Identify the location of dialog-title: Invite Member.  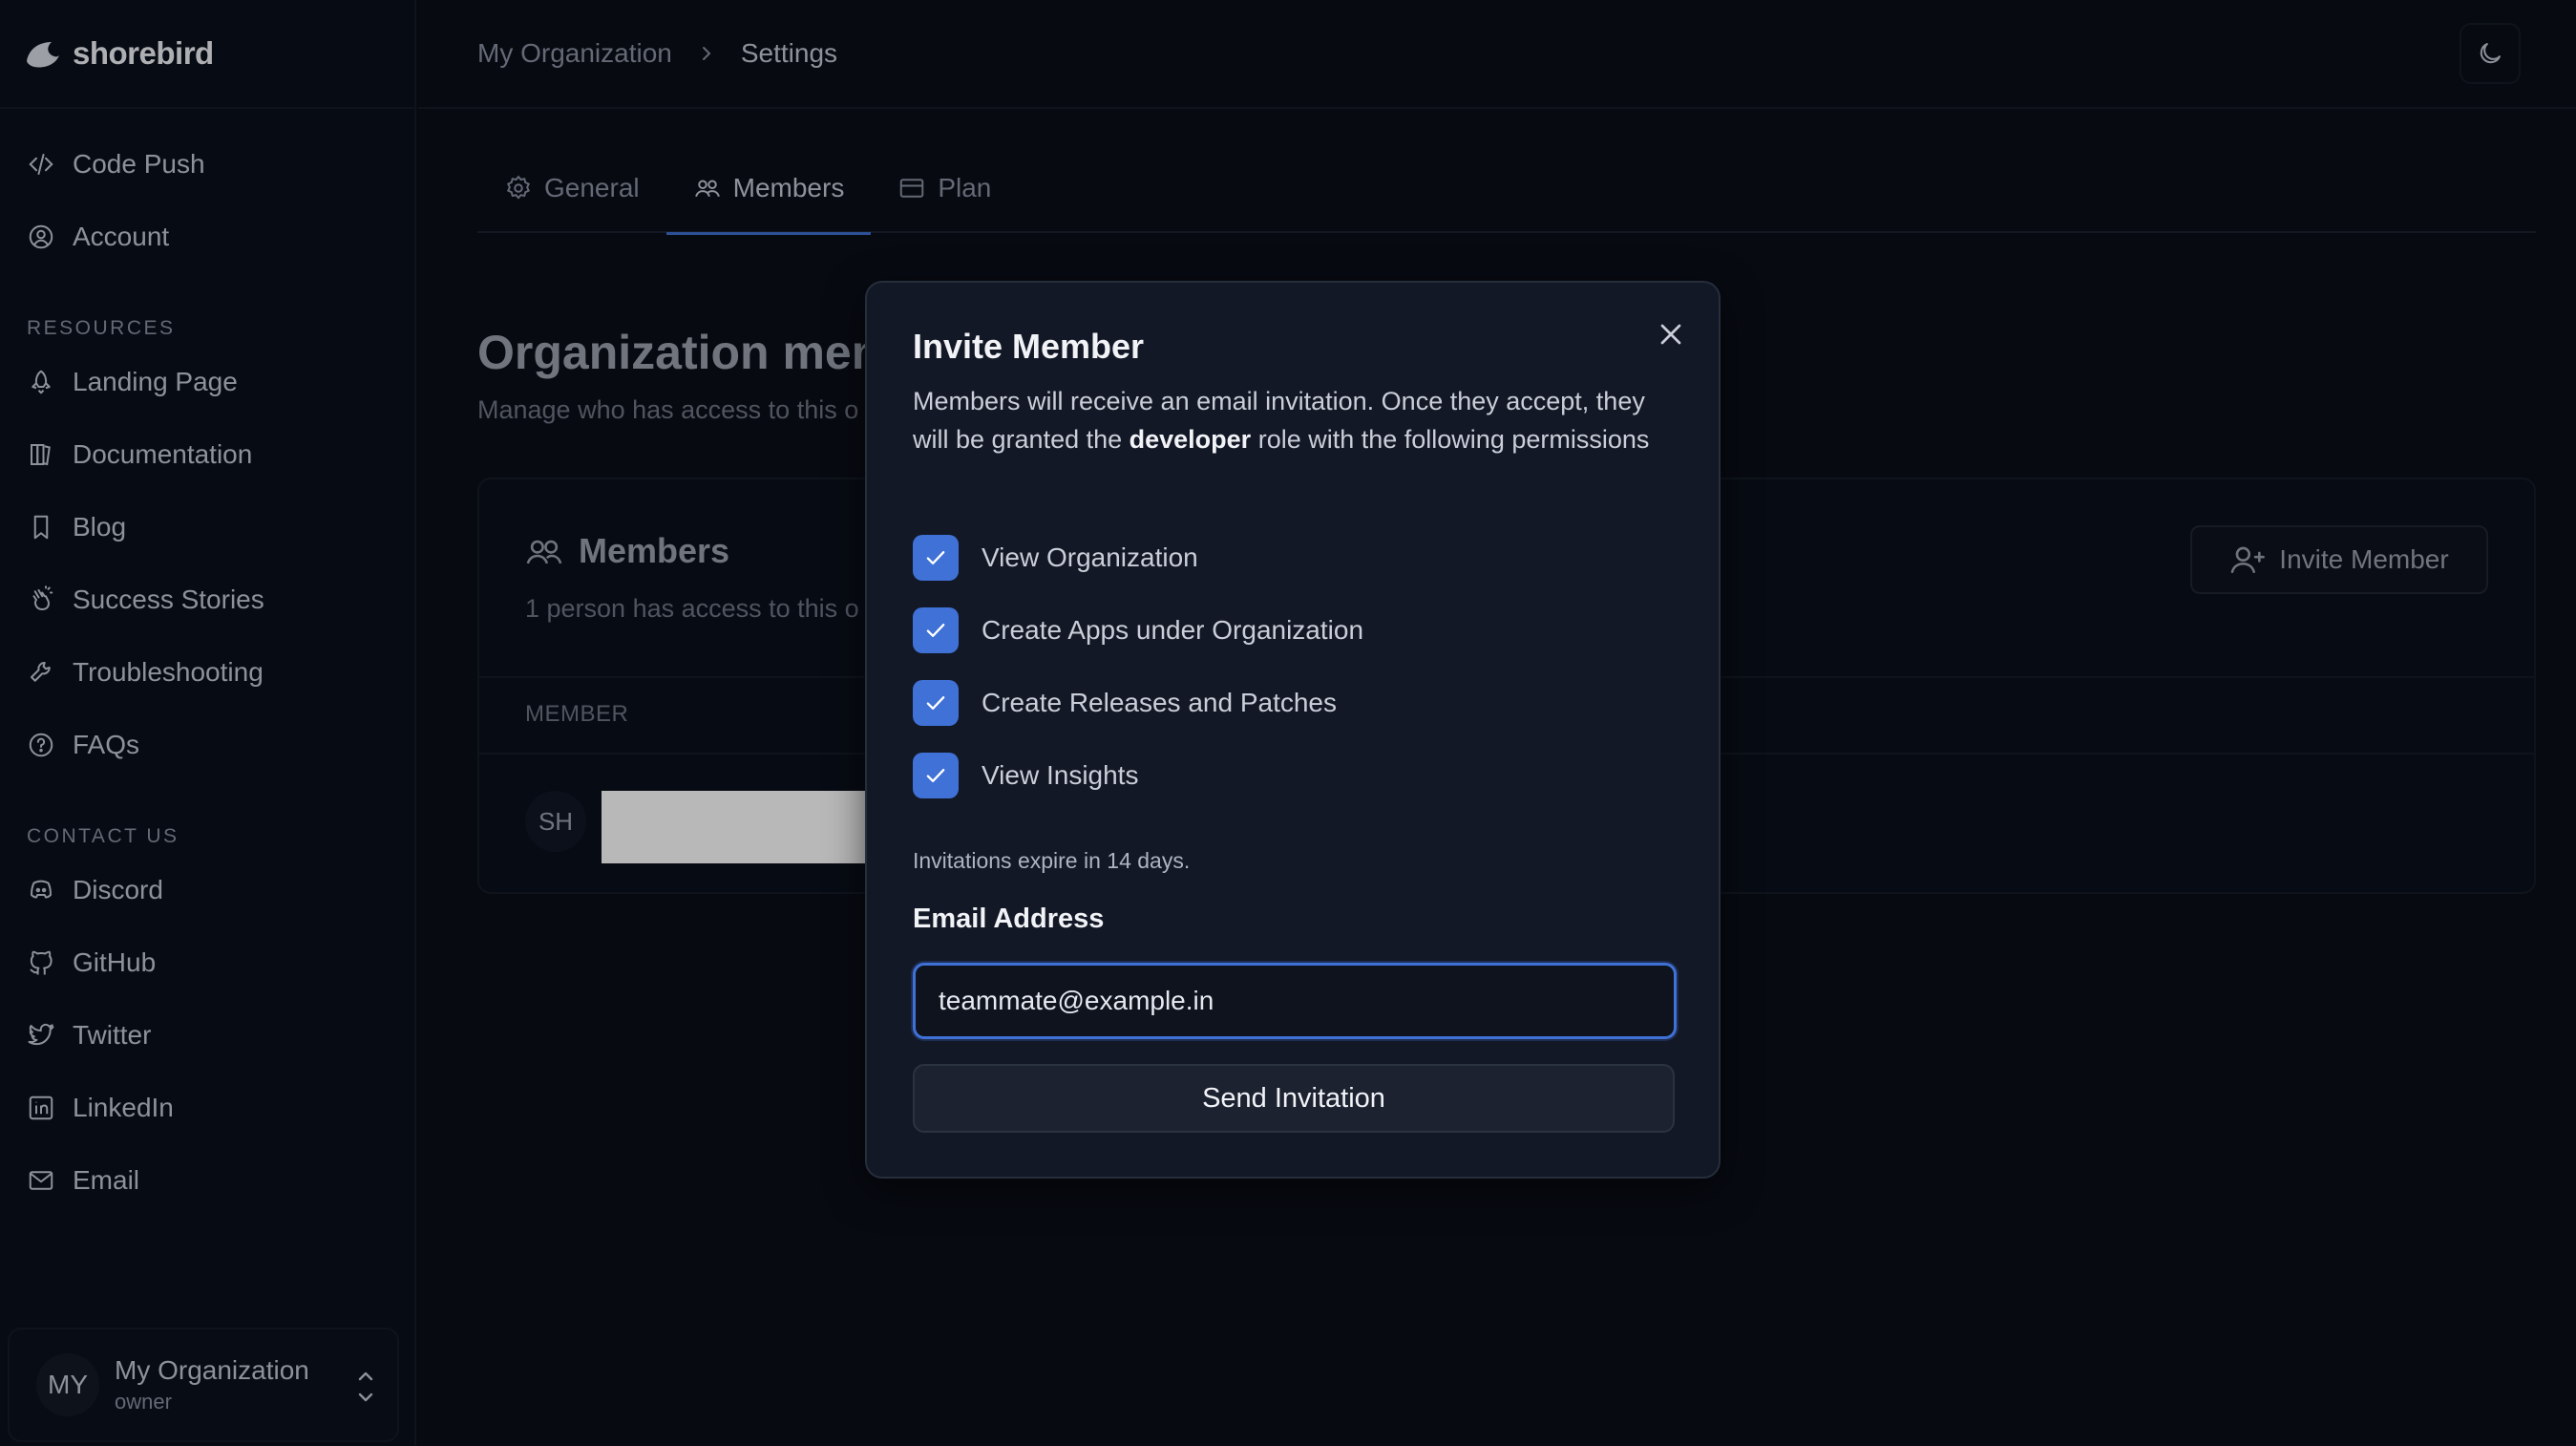
(1029, 346).